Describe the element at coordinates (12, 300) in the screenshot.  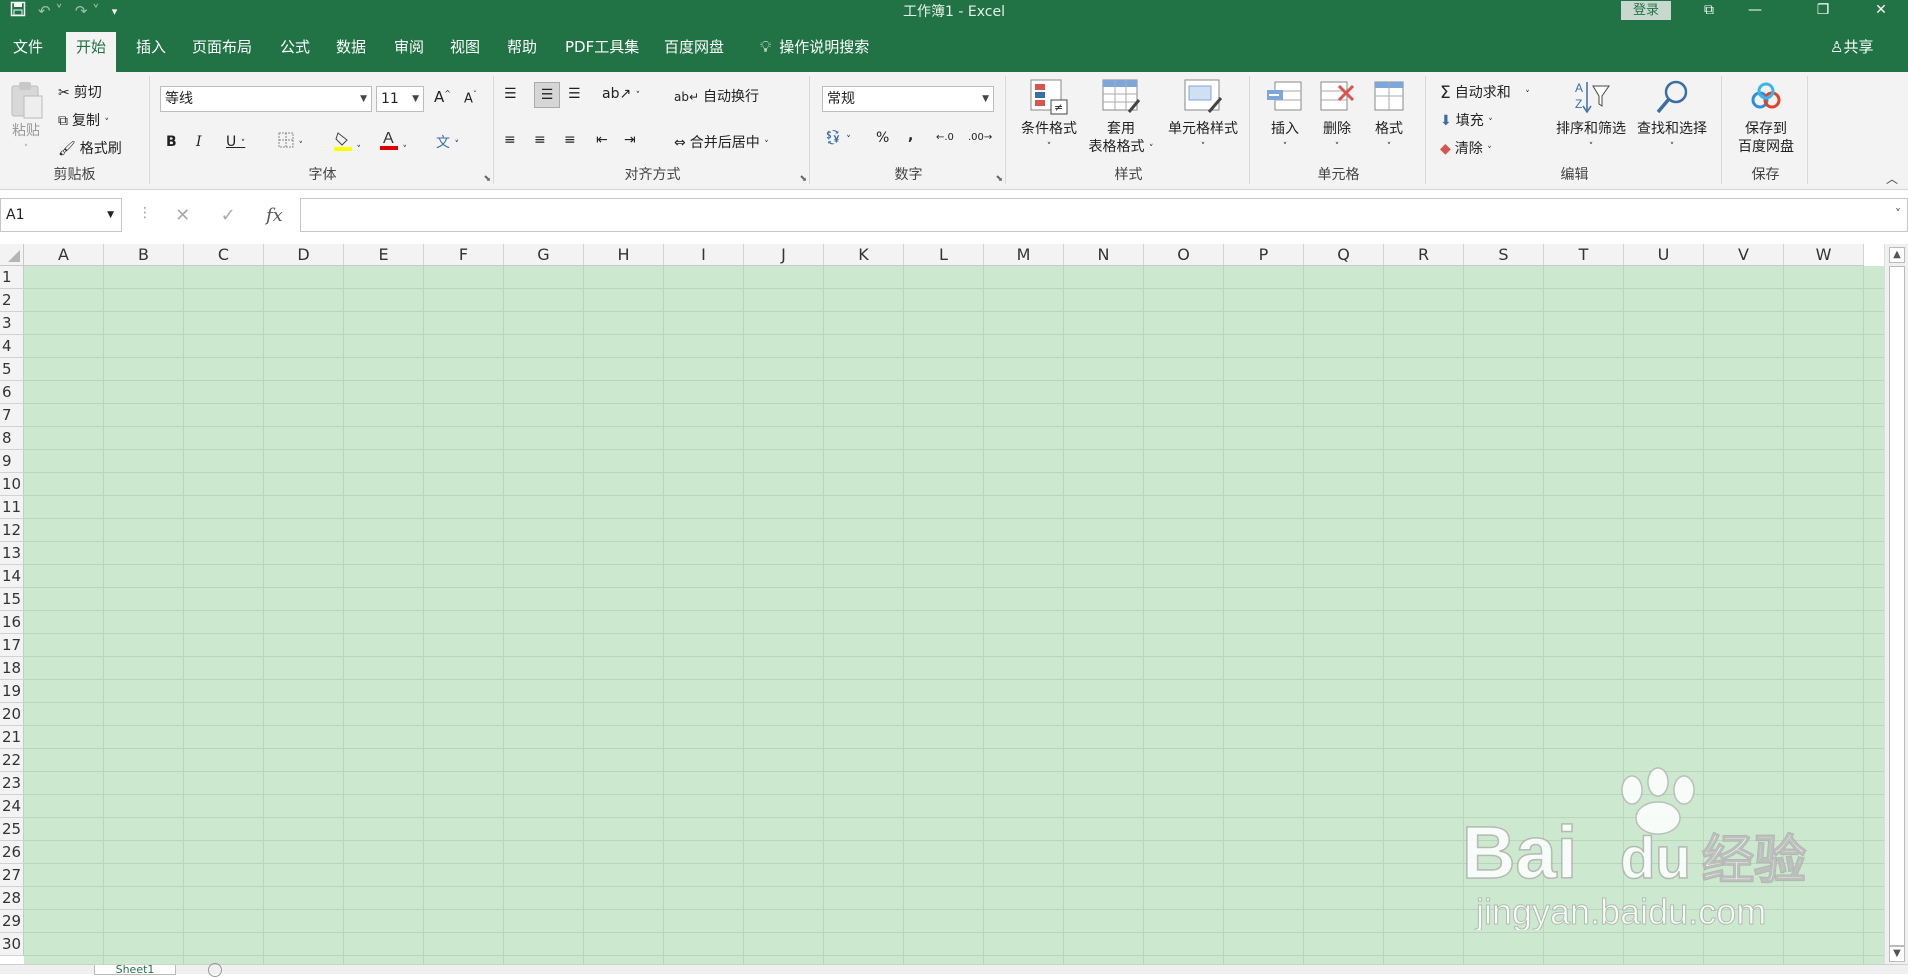
I see `row-header-2: 2` at that location.